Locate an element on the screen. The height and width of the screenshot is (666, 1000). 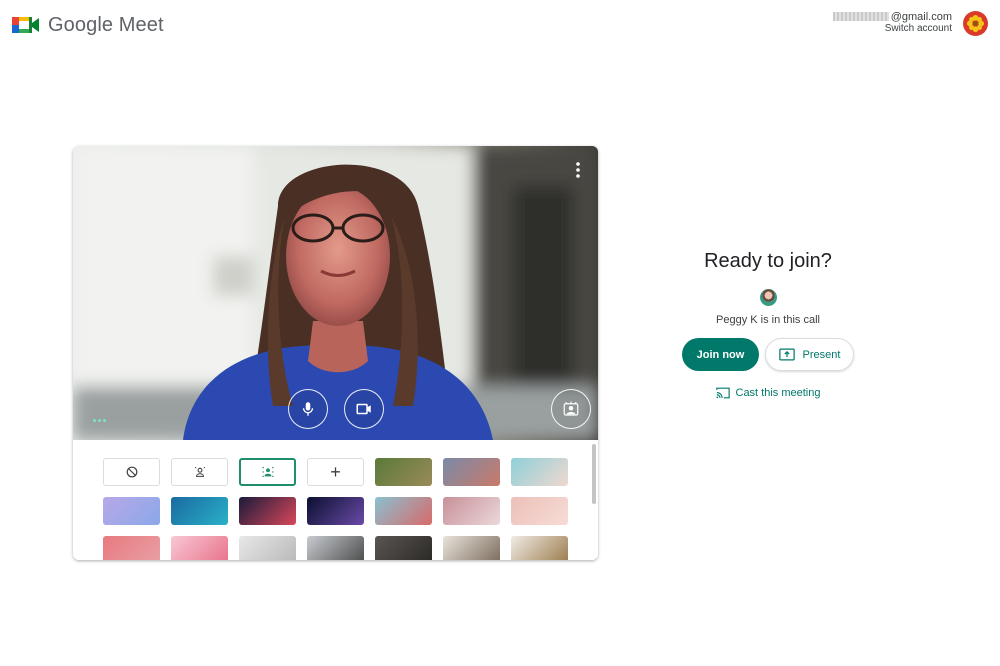
slight-blur-option is located at coordinates (199, 472).